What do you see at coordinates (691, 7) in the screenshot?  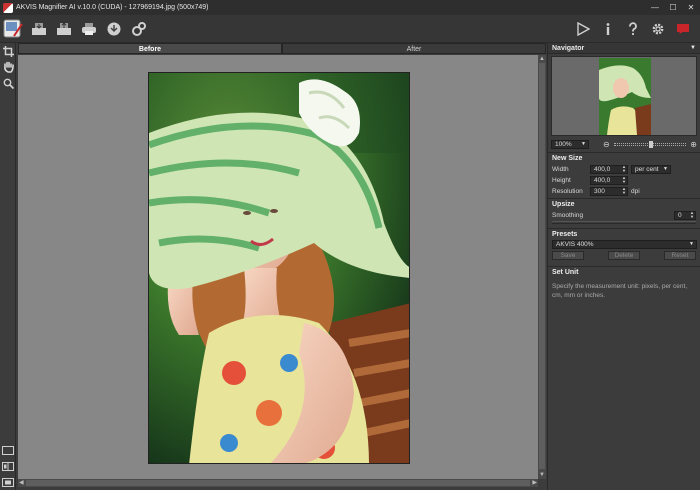 I see `close-button: ✕` at bounding box center [691, 7].